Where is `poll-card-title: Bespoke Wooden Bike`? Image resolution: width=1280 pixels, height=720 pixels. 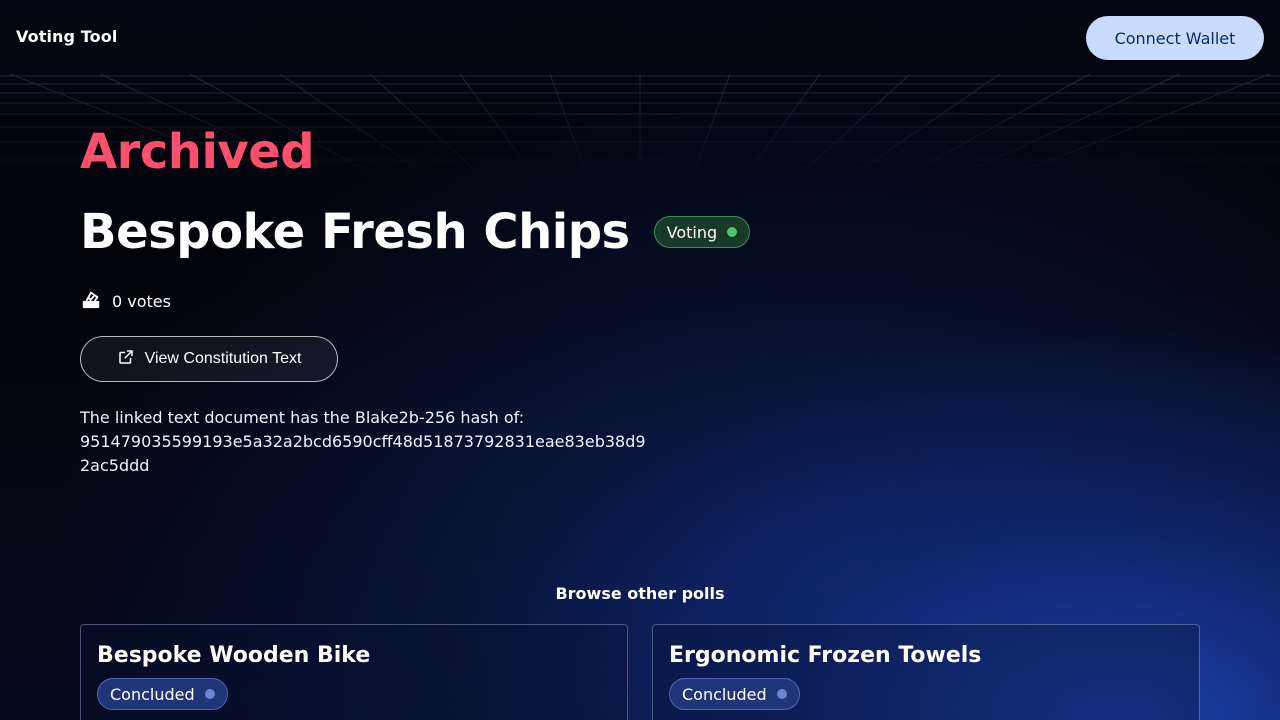 poll-card-title: Bespoke Wooden Bike is located at coordinates (234, 655).